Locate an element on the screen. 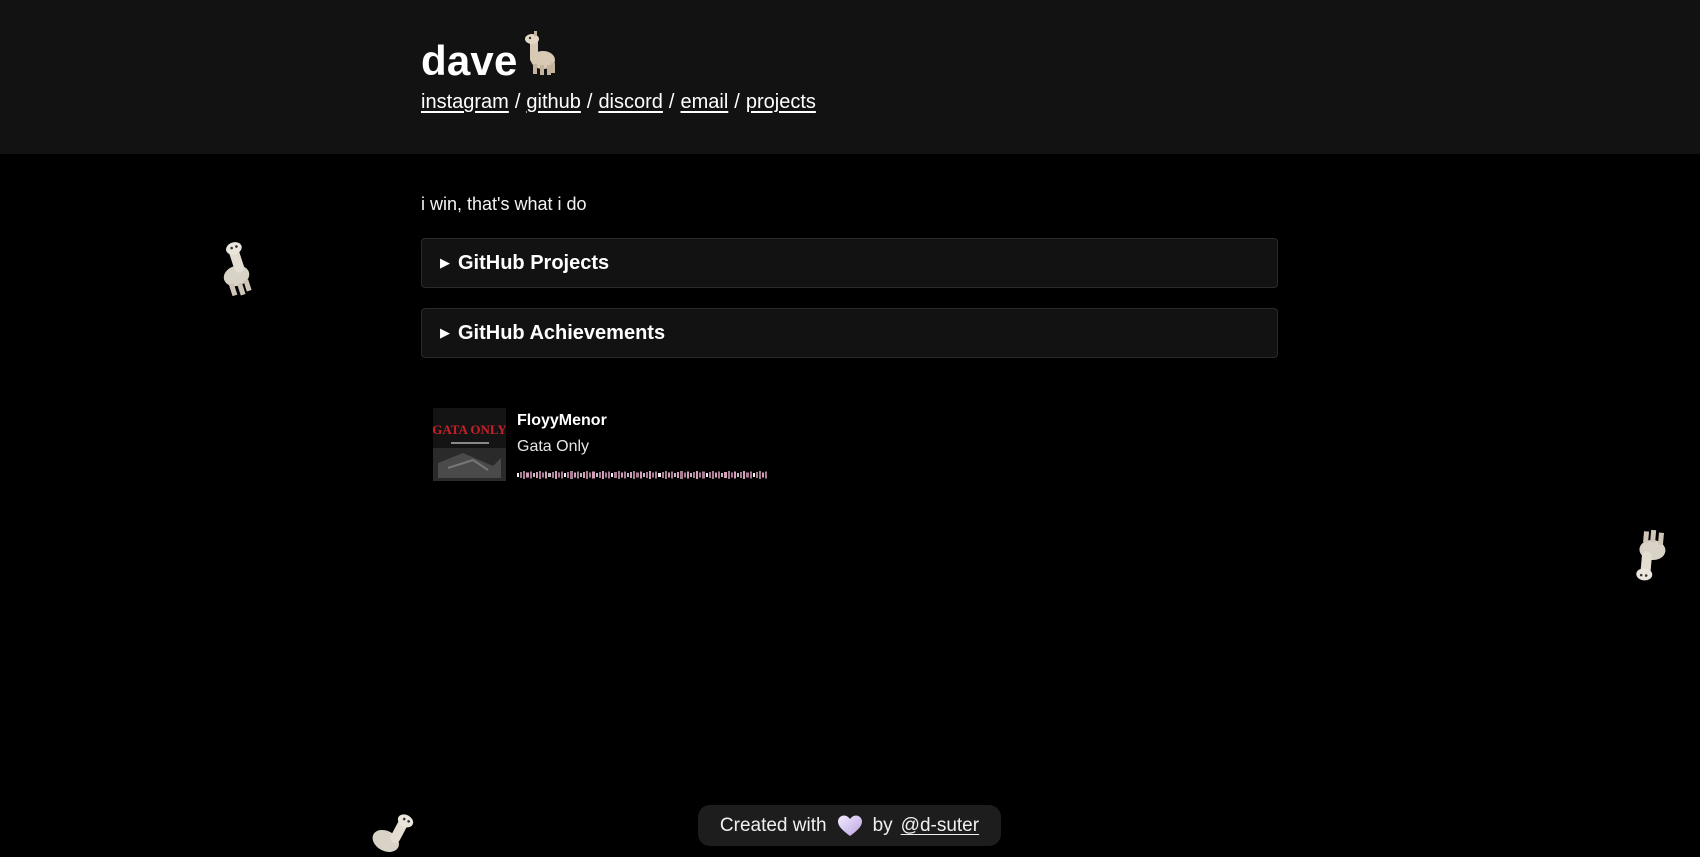  nav-link-discord: discord is located at coordinates (630, 102).